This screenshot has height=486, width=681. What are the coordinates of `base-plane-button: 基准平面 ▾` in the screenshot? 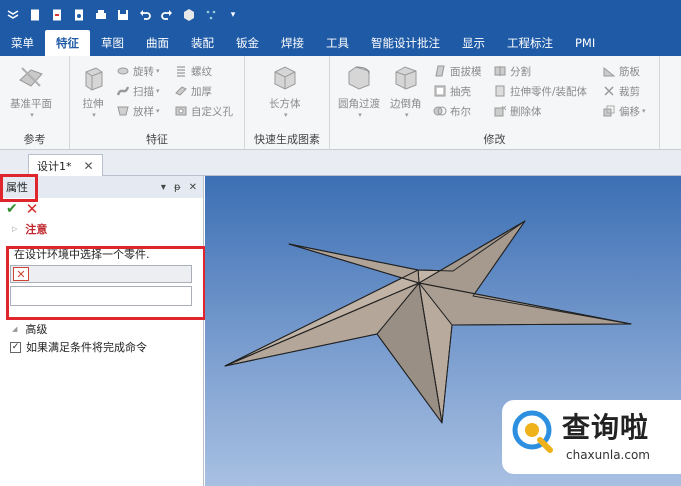 It's located at (31, 90).